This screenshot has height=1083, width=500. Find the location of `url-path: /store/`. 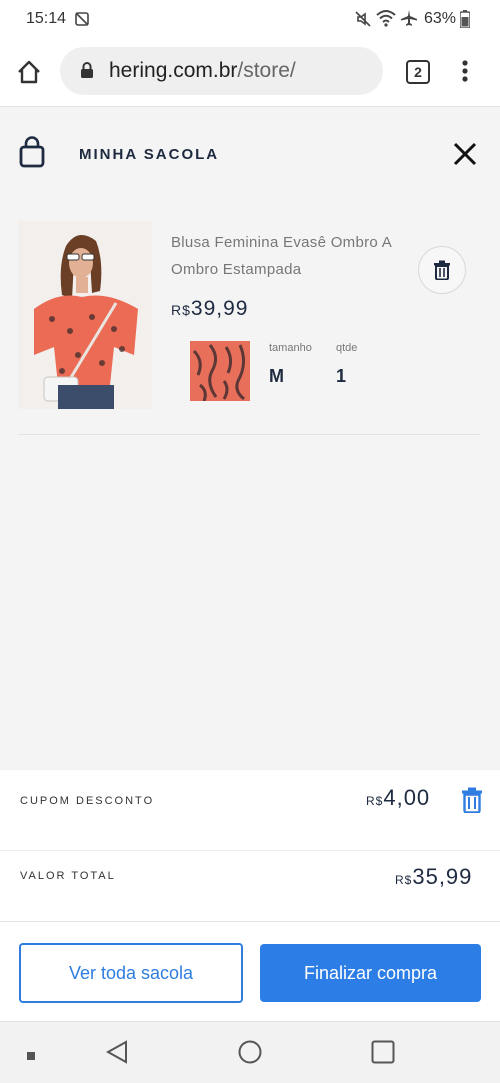

url-path: /store/ is located at coordinates (266, 70).